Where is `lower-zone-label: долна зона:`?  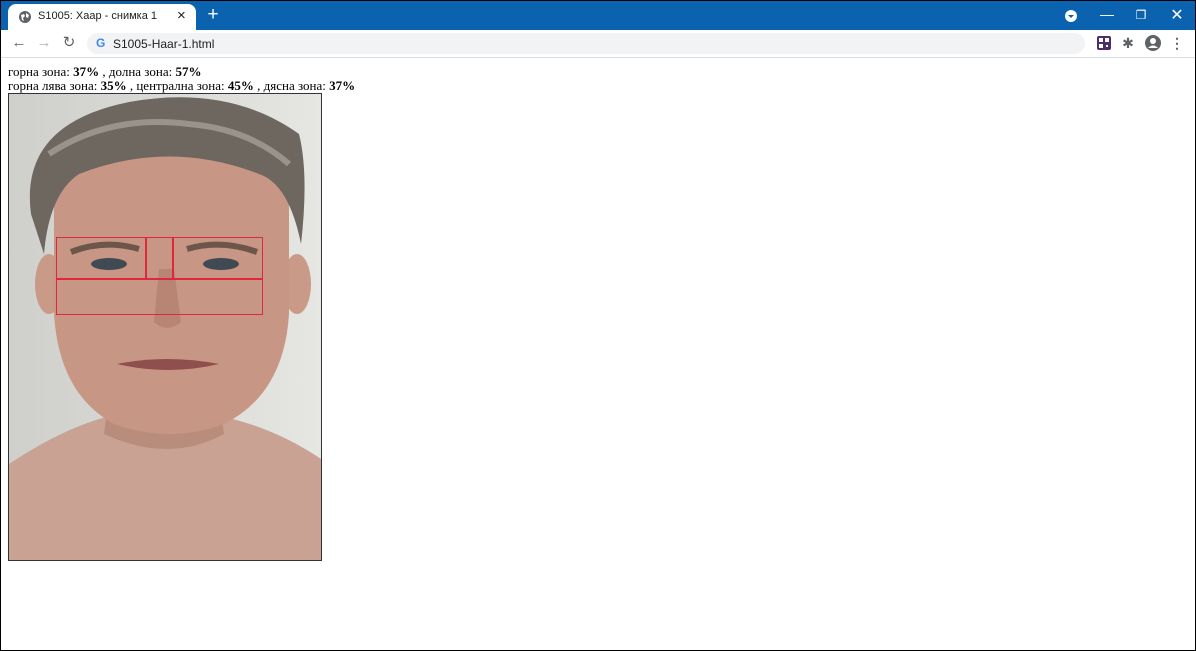
lower-zone-label: долна зона: is located at coordinates (142, 71).